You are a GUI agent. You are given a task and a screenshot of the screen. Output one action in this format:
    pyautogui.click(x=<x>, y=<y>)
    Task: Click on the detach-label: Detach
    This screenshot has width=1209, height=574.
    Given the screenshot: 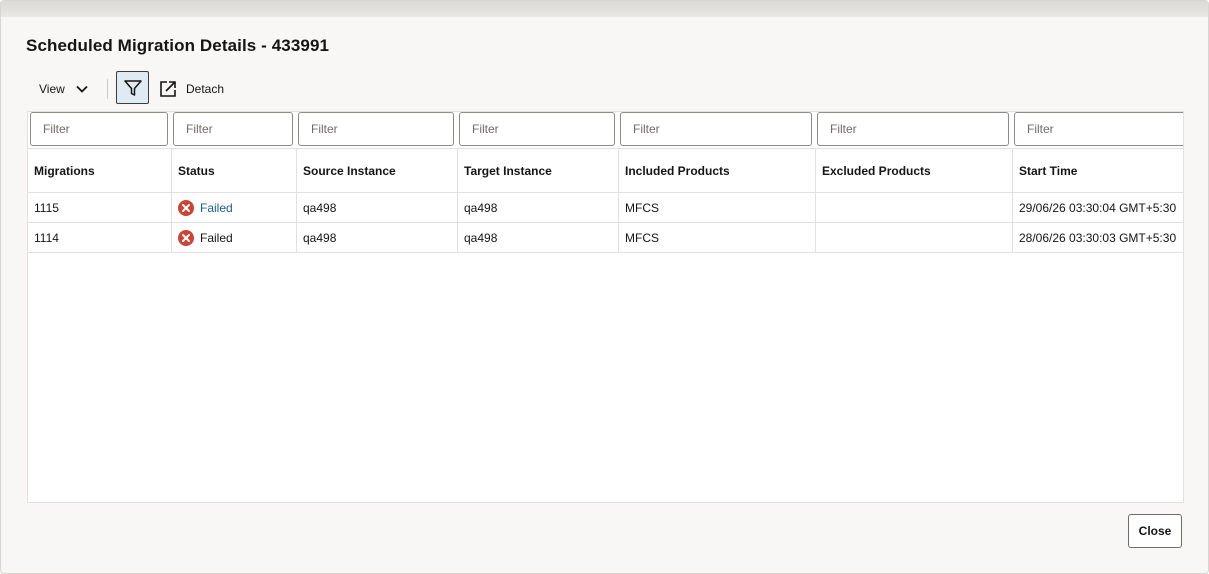 What is the action you would take?
    pyautogui.click(x=205, y=89)
    